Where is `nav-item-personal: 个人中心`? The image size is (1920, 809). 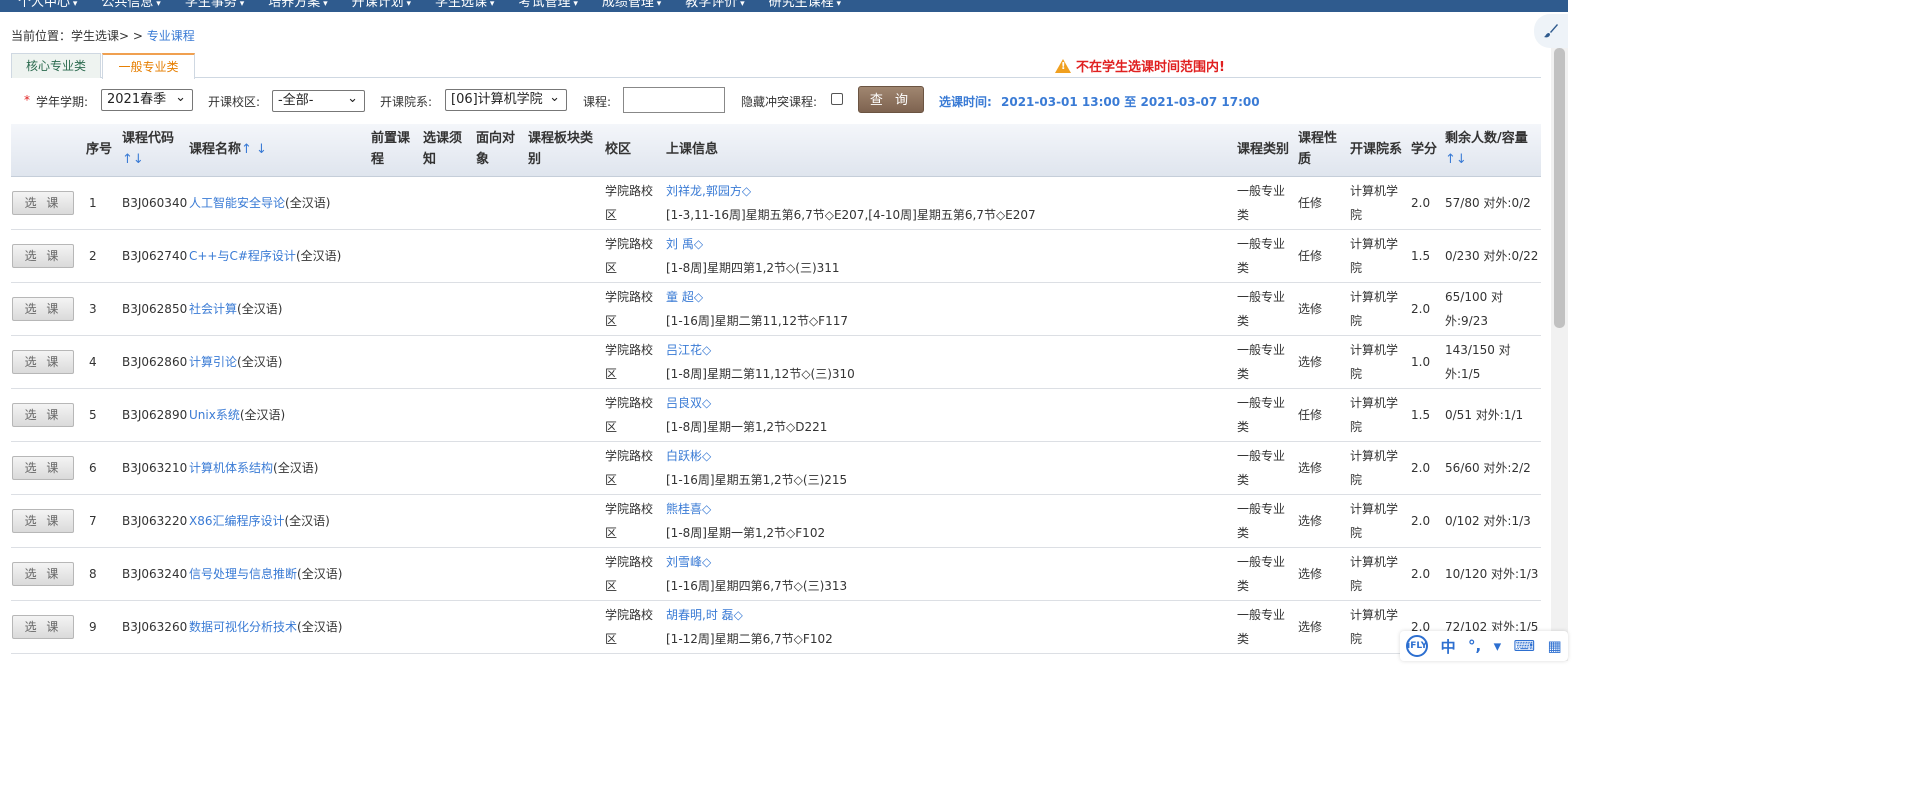 nav-item-personal: 个人中心 is located at coordinates (47, 5).